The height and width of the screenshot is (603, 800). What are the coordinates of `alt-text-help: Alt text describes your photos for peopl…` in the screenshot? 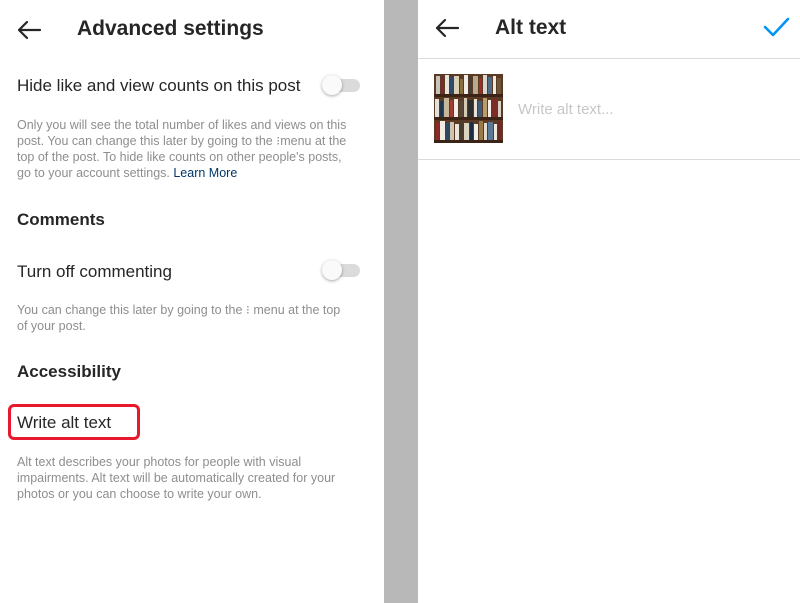 It's located at (192, 478).